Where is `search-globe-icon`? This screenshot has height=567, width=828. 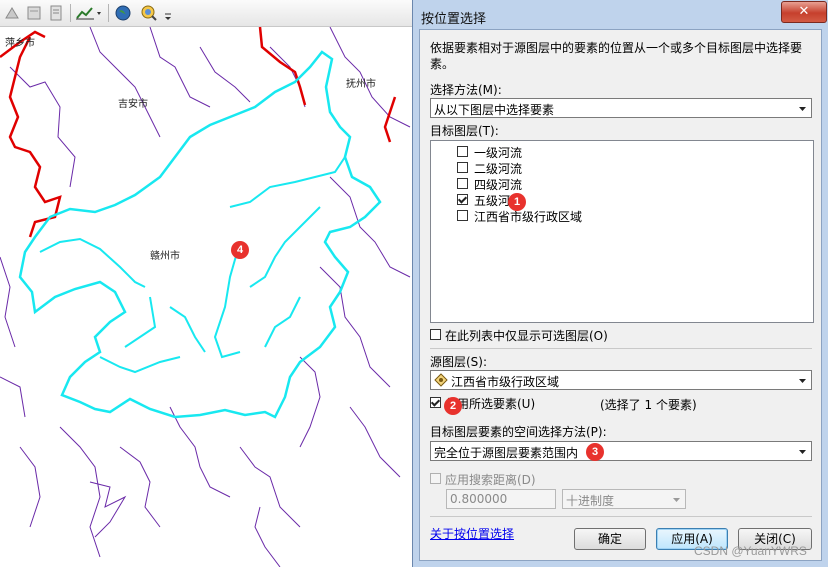 search-globe-icon is located at coordinates (149, 13).